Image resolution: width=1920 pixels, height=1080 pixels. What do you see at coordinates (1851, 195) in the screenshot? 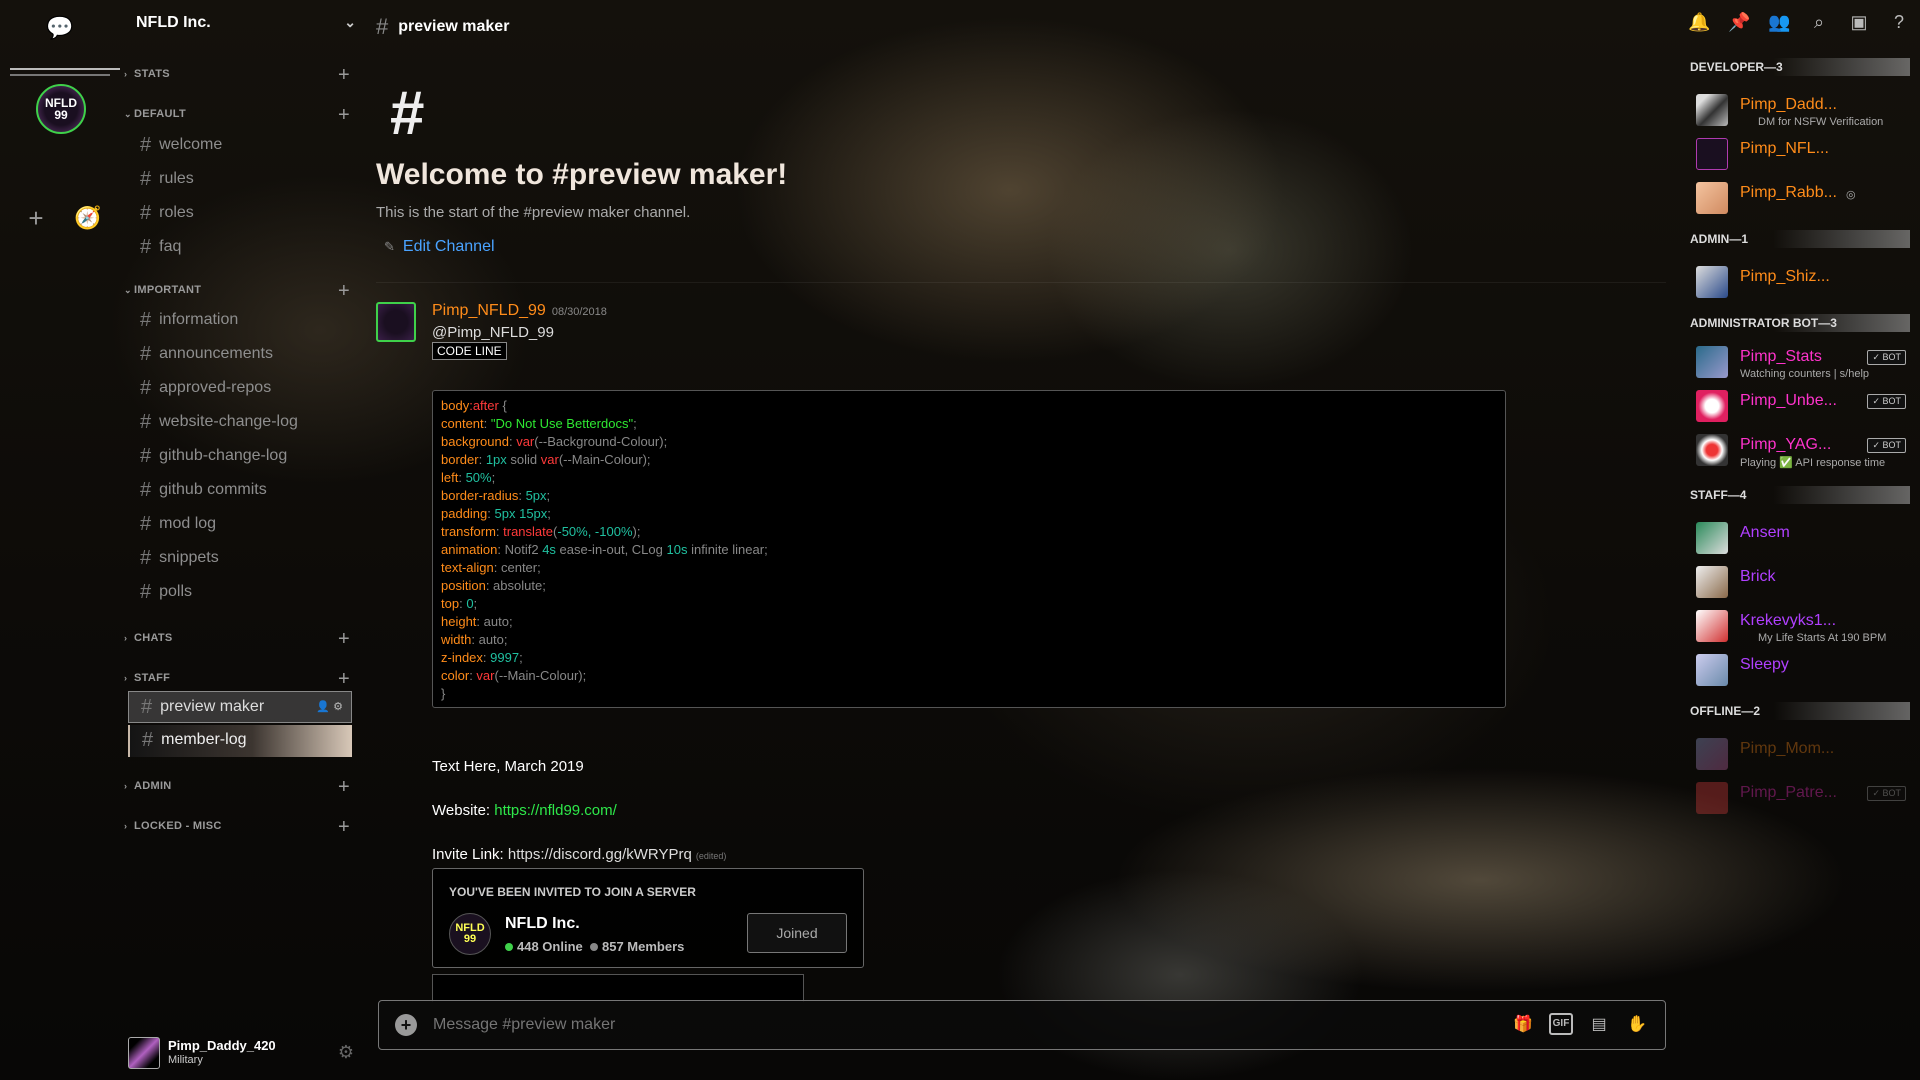
I see `status-icon: ◎` at bounding box center [1851, 195].